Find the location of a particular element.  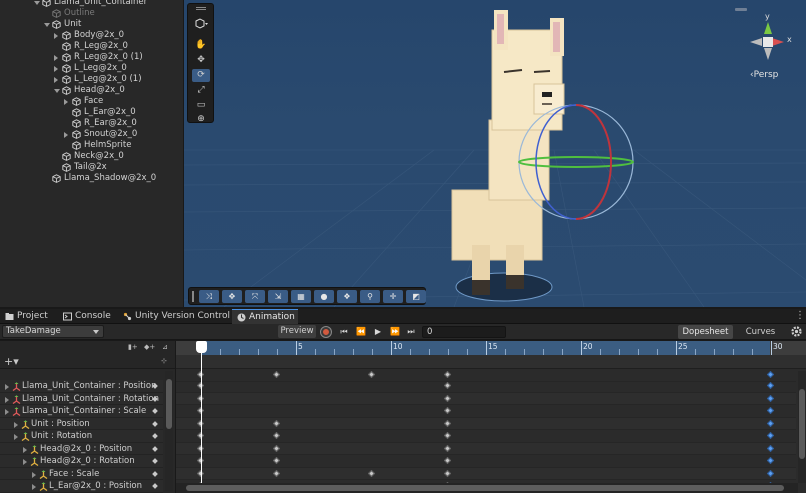

hierarchy-item: Llama_Shadow@2x_0 is located at coordinates (91, 178).